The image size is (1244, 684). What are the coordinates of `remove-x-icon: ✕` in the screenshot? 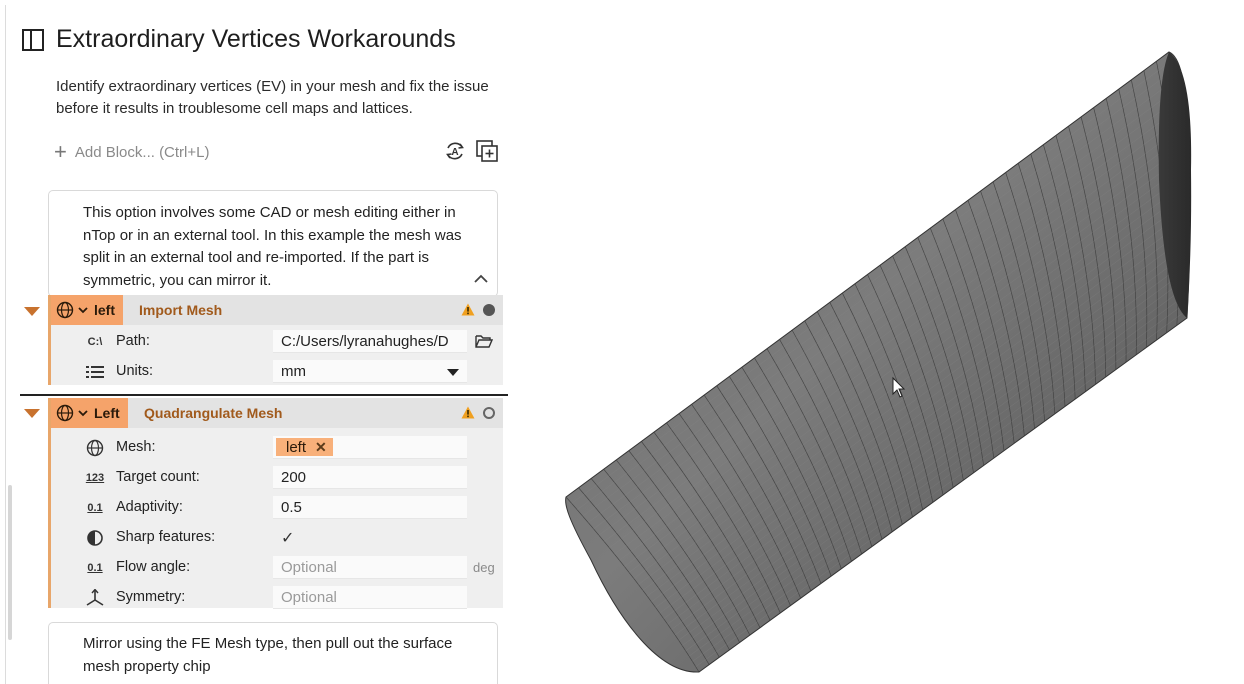 It's located at (321, 447).